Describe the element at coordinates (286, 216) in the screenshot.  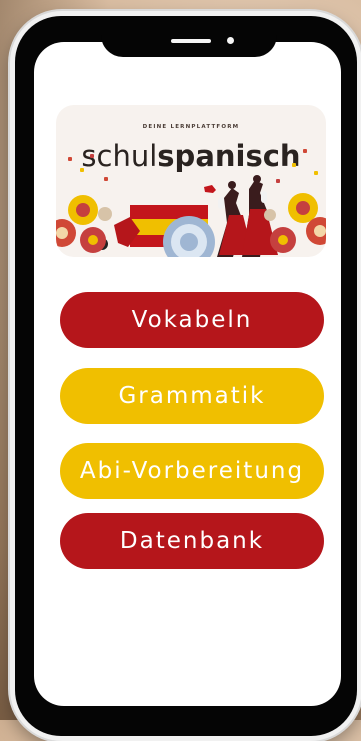
I see `flowers-right-decoration` at that location.